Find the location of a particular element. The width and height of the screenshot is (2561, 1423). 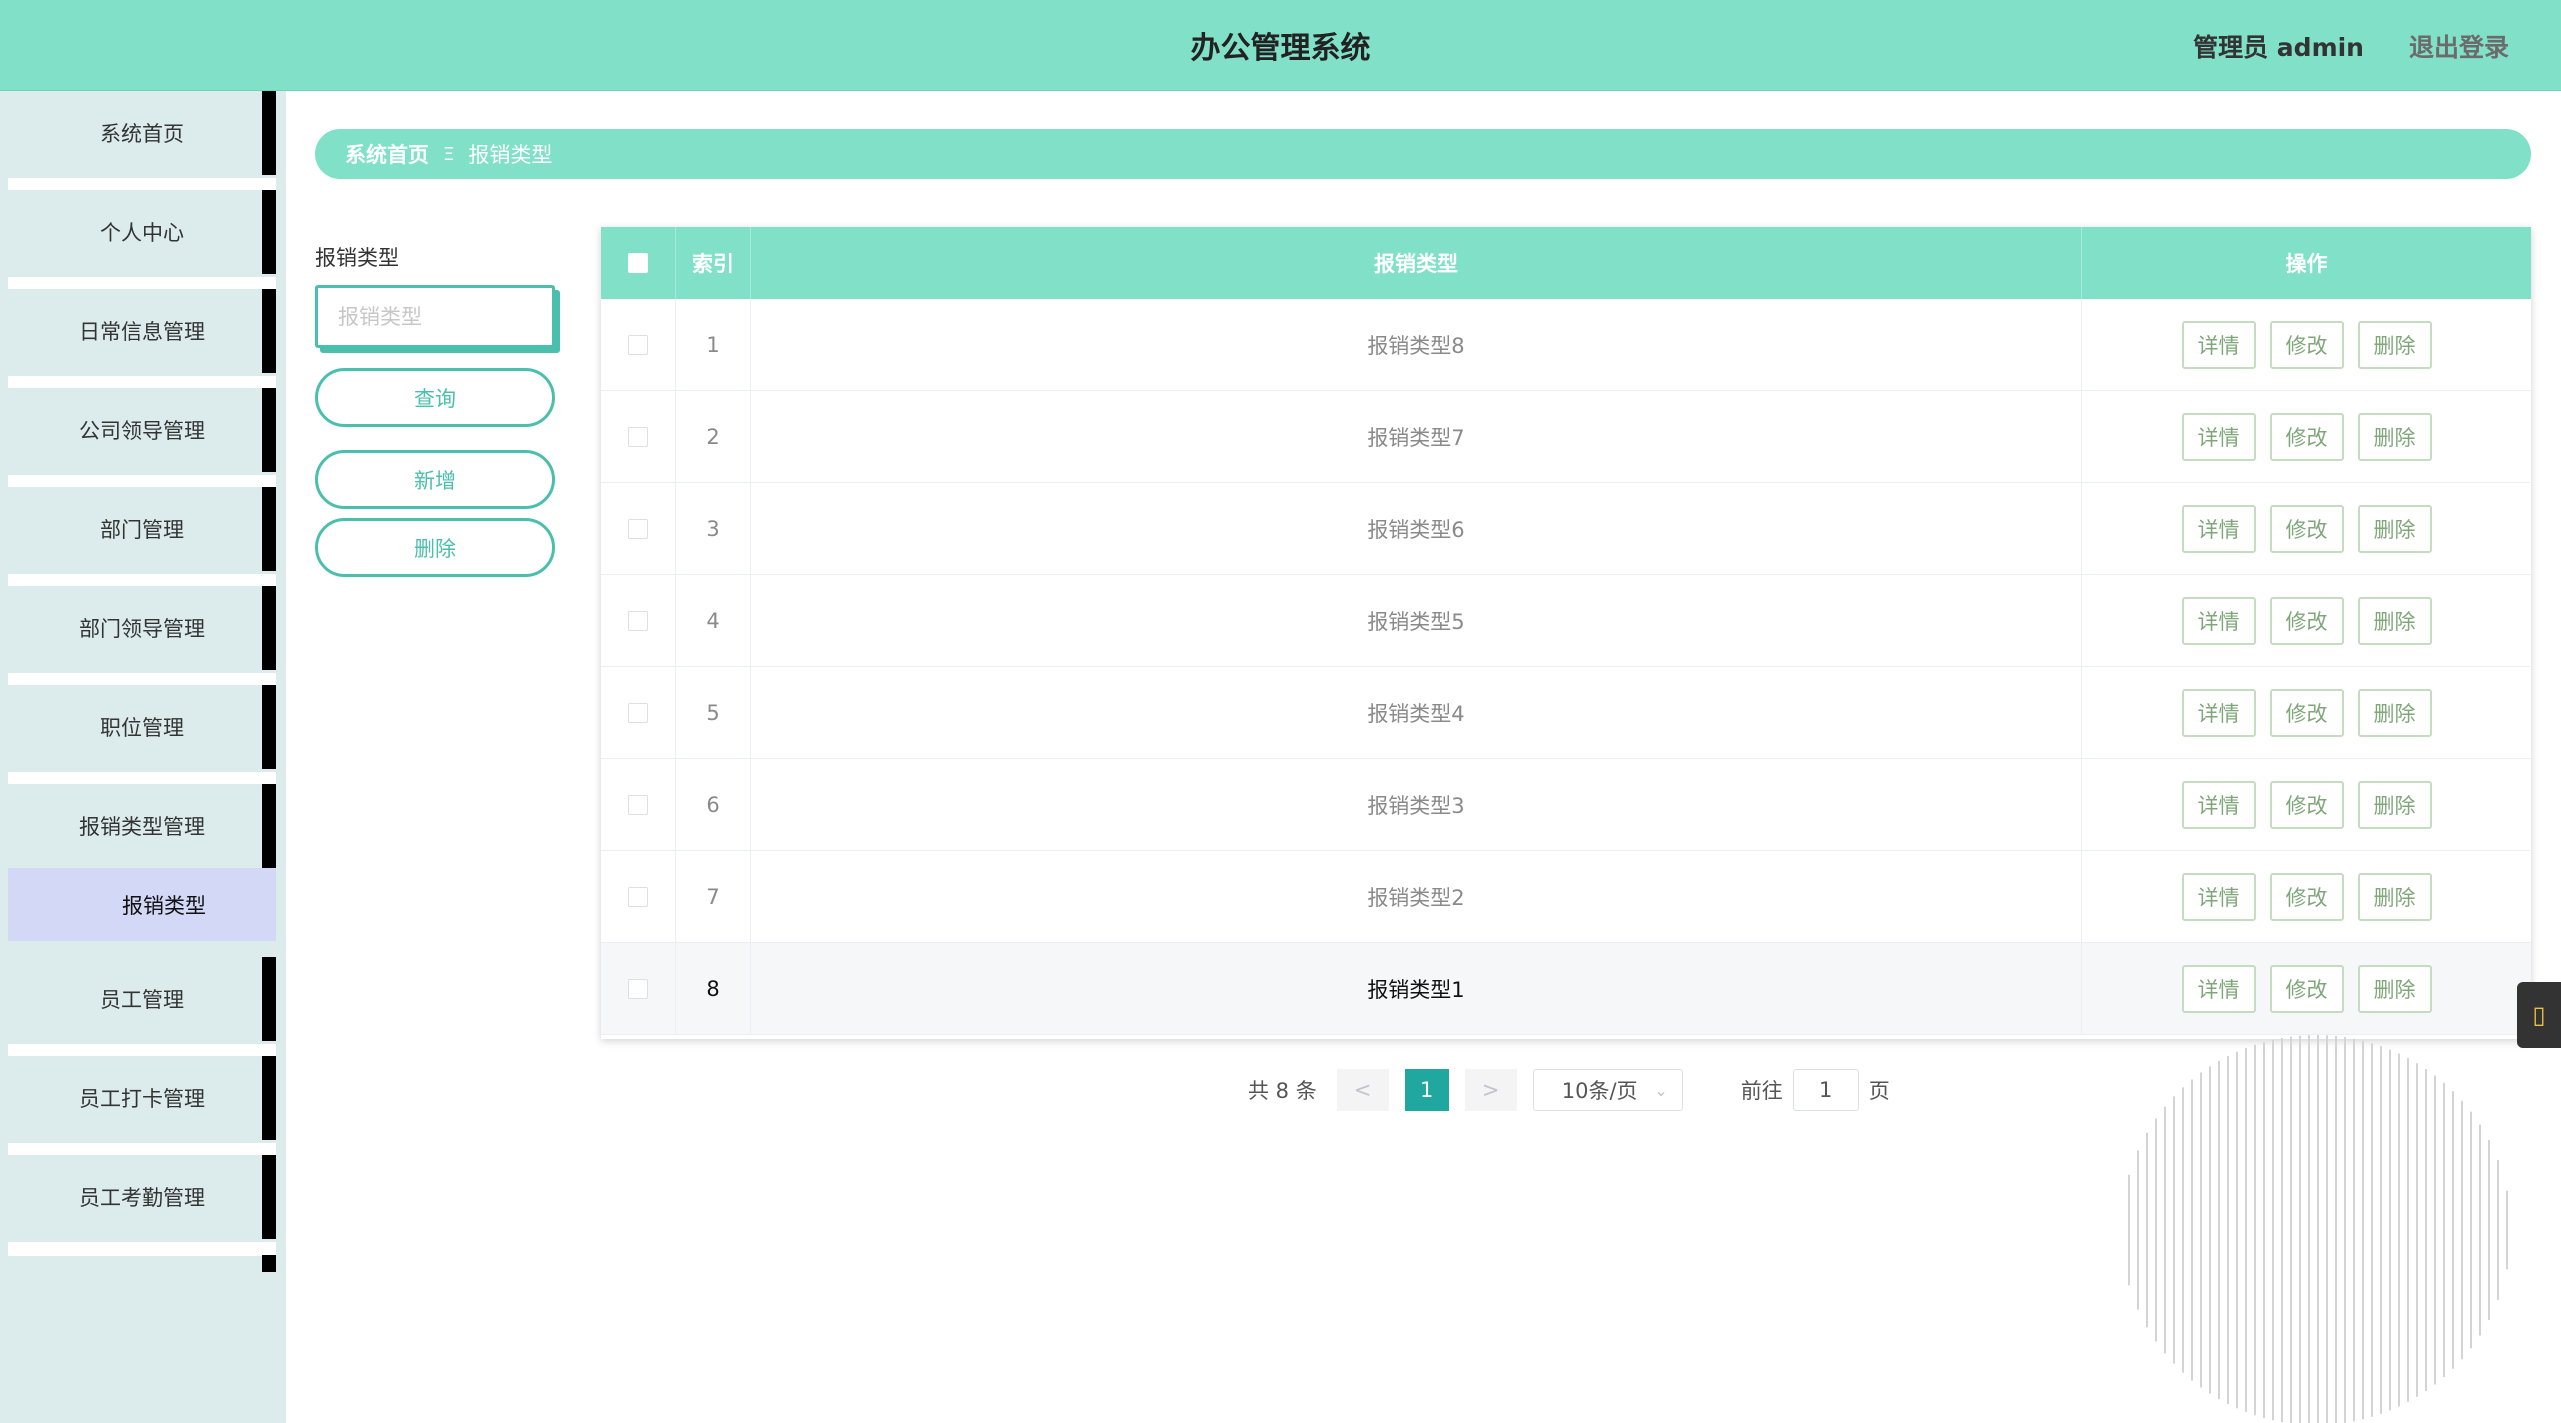

next-page-button: > is located at coordinates (1490, 1090).